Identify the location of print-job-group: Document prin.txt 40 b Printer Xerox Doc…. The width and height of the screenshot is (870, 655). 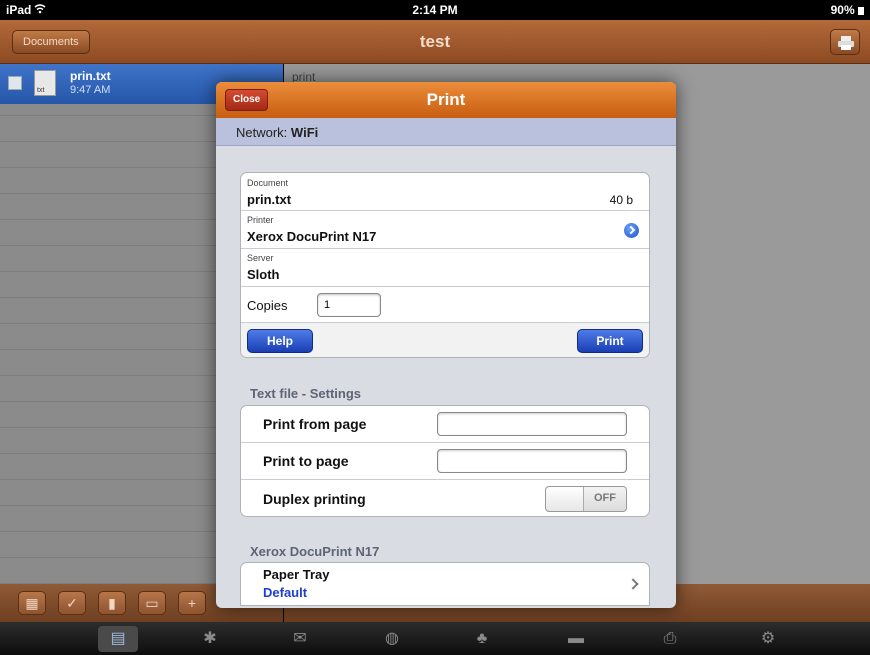
(445, 265).